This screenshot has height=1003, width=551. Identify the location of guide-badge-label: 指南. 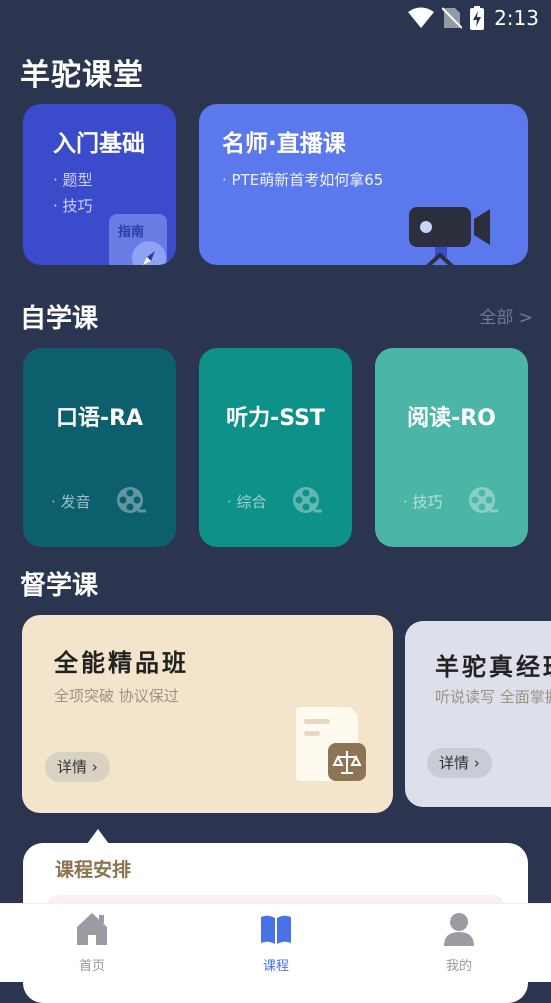
(131, 232).